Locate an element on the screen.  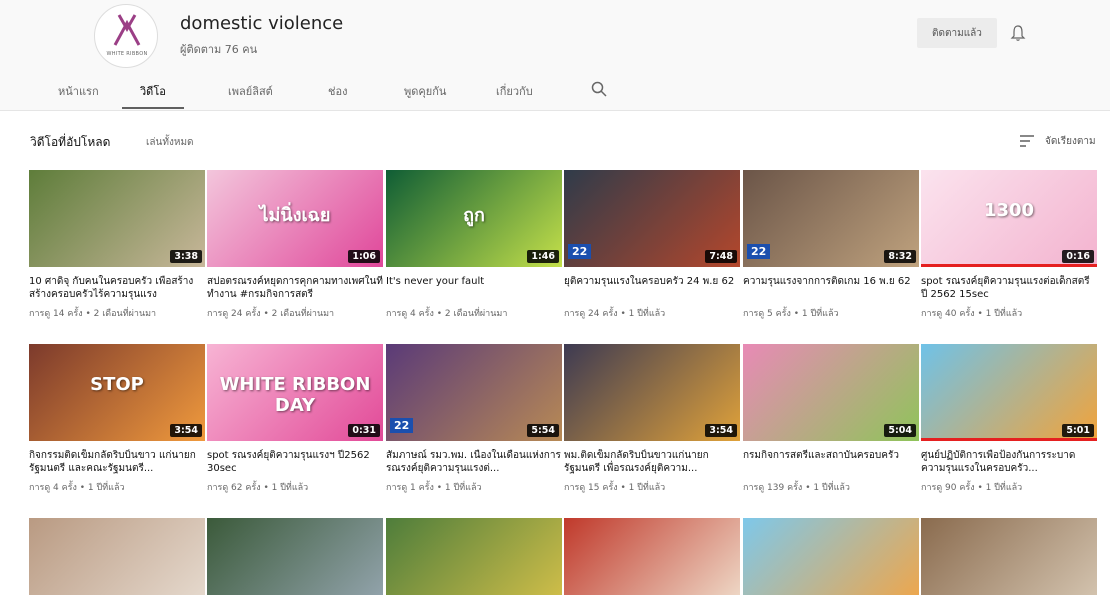
video-thumbnail: WHITE RIBBON DAY 0:31 is located at coordinates (295, 392).